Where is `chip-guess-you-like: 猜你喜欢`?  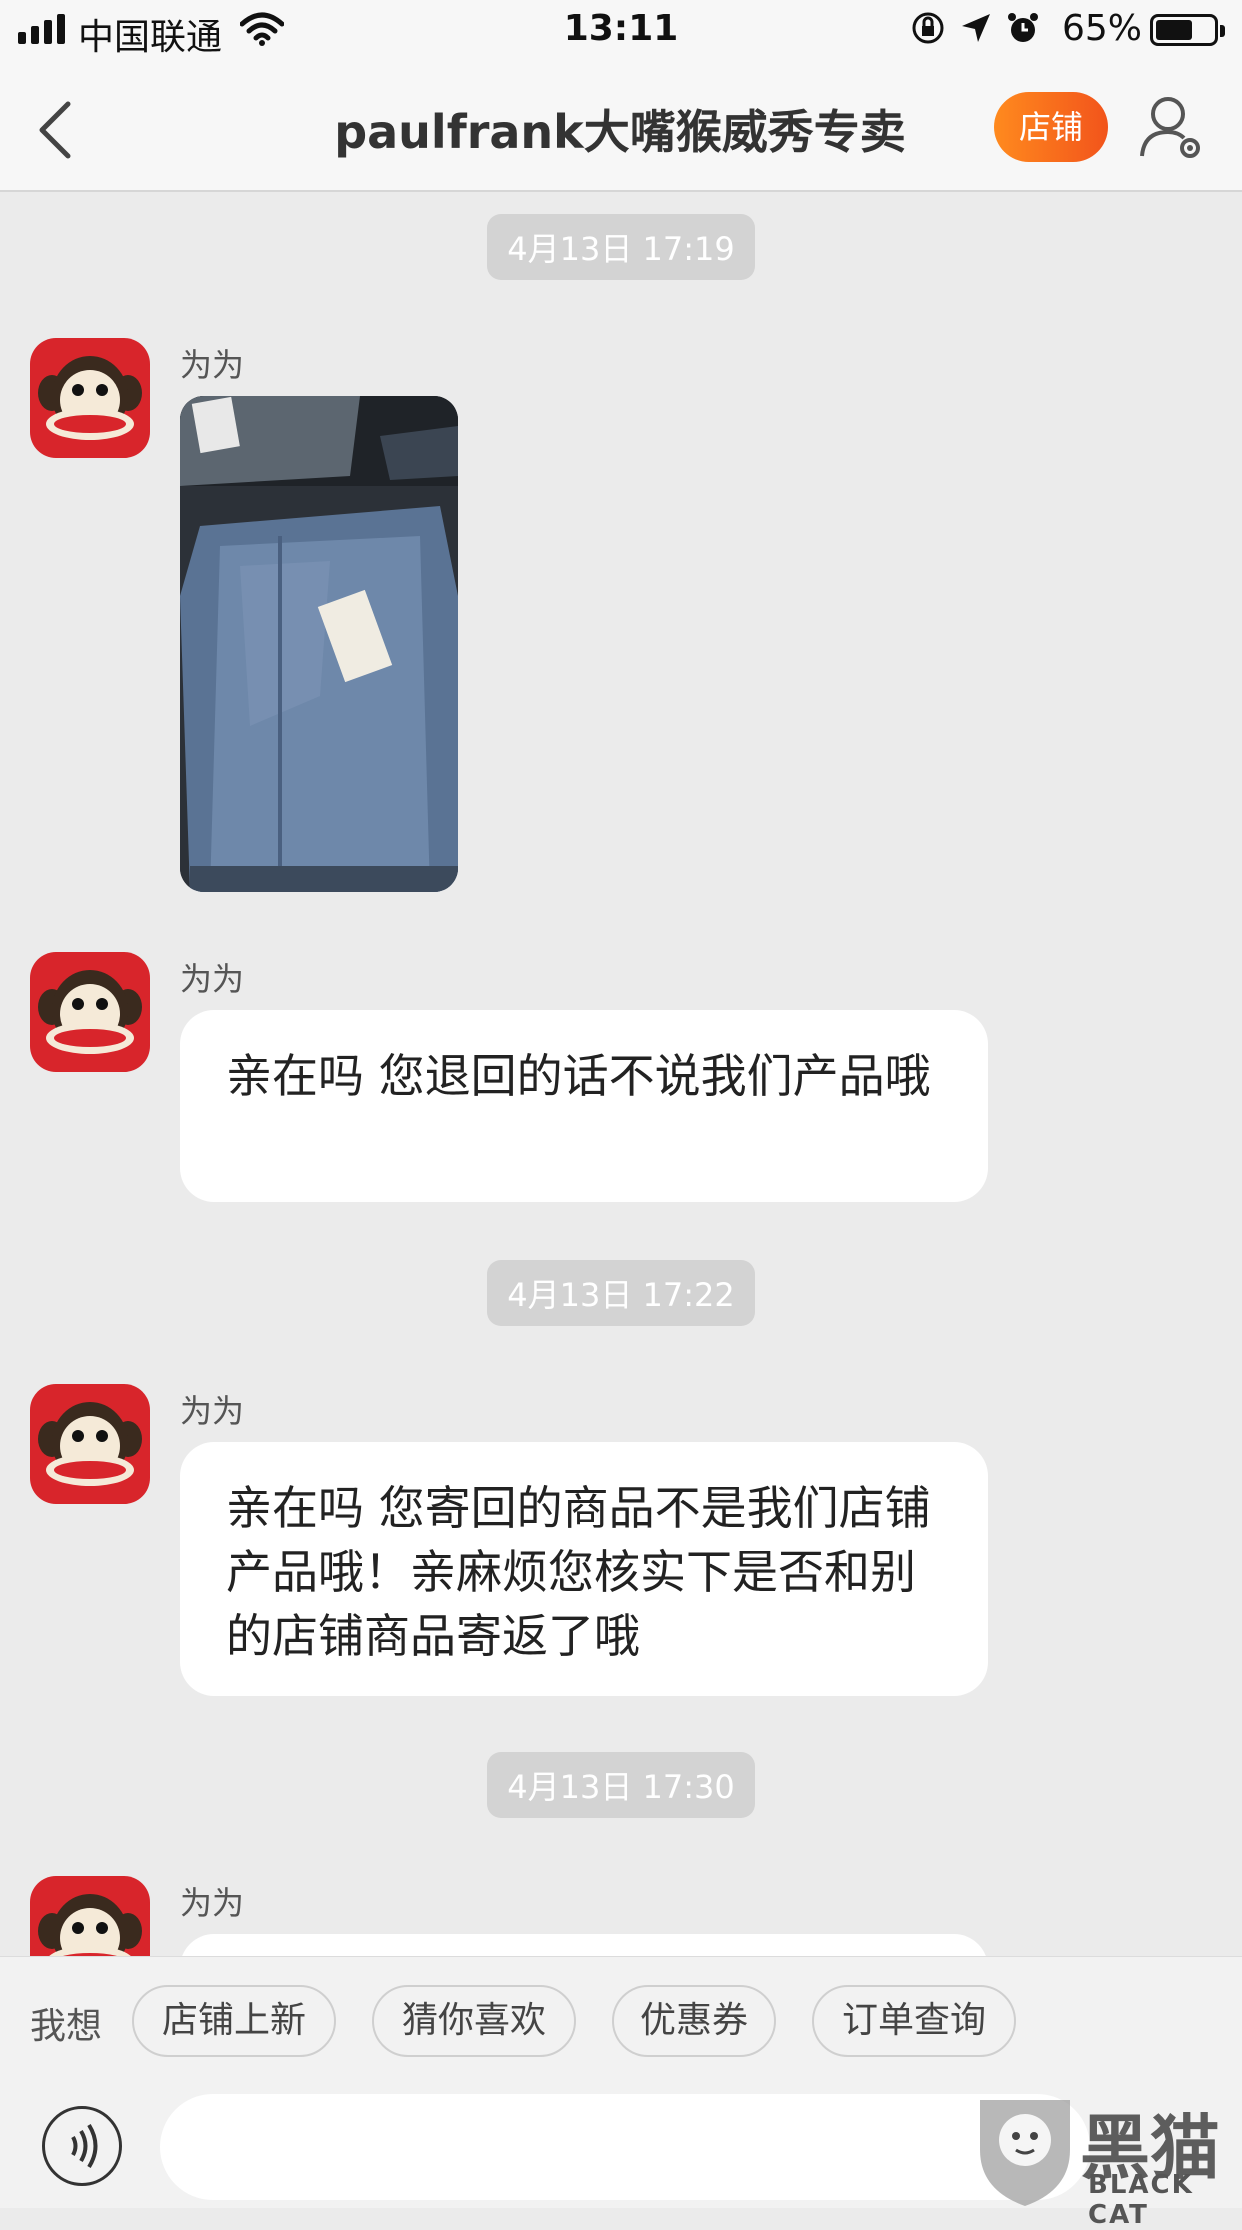 chip-guess-you-like: 猜你喜欢 is located at coordinates (474, 2021).